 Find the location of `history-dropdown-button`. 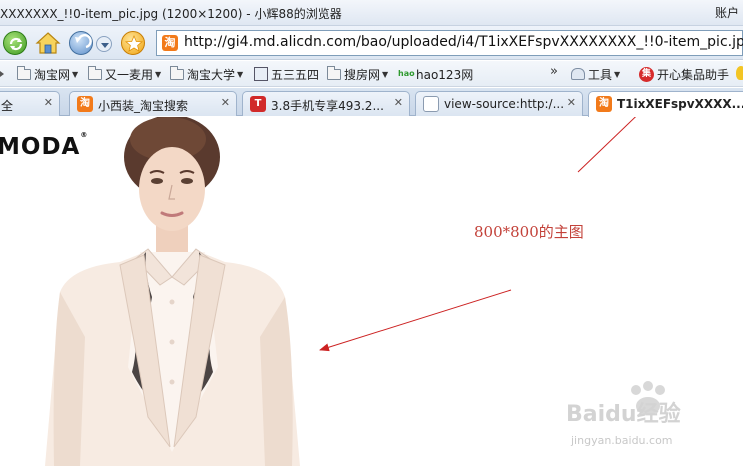

history-dropdown-button is located at coordinates (104, 44).